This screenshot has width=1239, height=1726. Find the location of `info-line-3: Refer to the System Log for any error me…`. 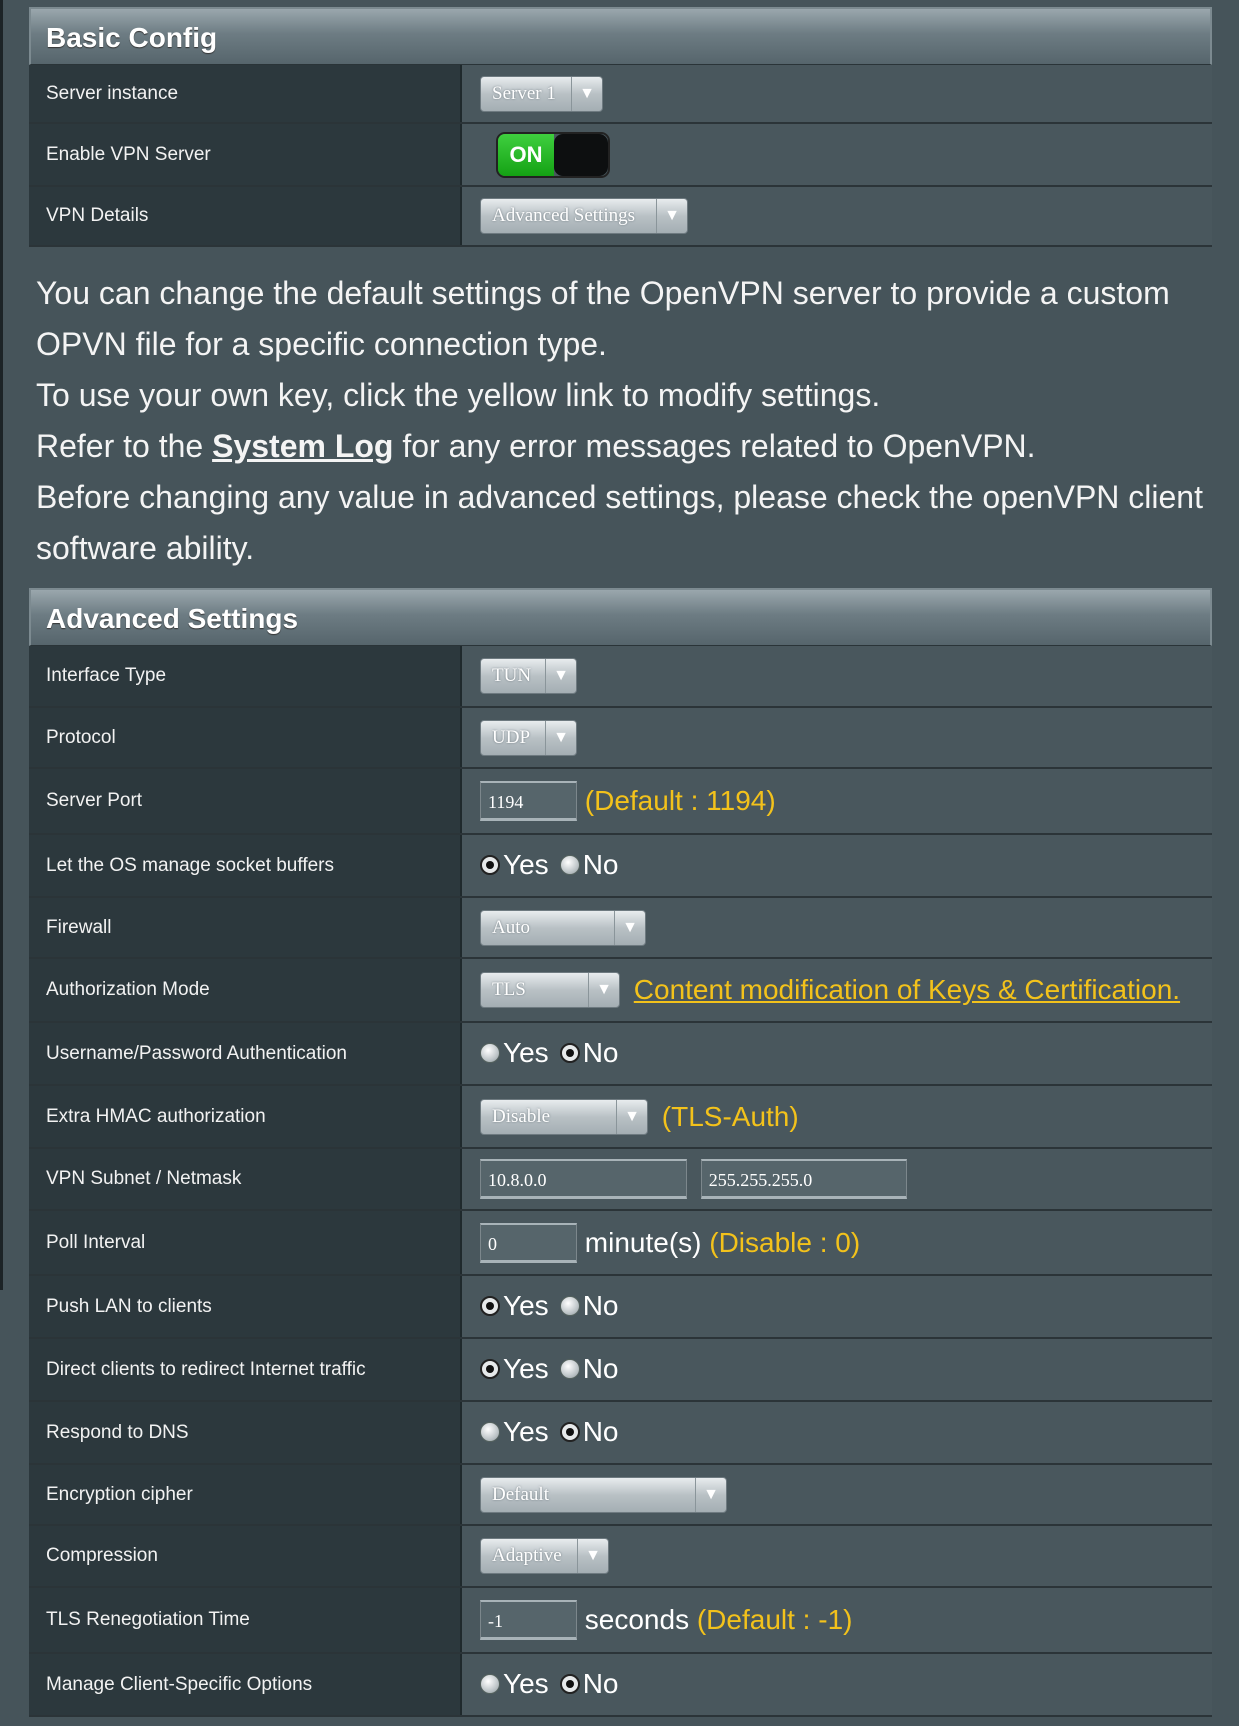

info-line-3: Refer to the System Log for any error me… is located at coordinates (626, 446).